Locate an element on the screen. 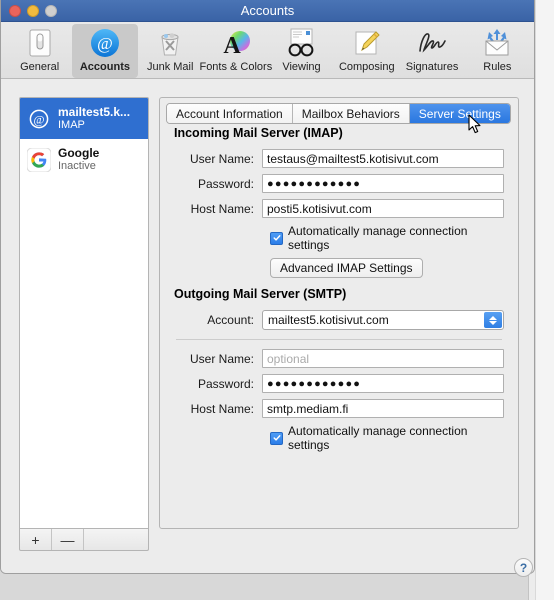 The width and height of the screenshot is (554, 600). advanced-settings-row: Advanced IMAP Settings is located at coordinates (387, 268).